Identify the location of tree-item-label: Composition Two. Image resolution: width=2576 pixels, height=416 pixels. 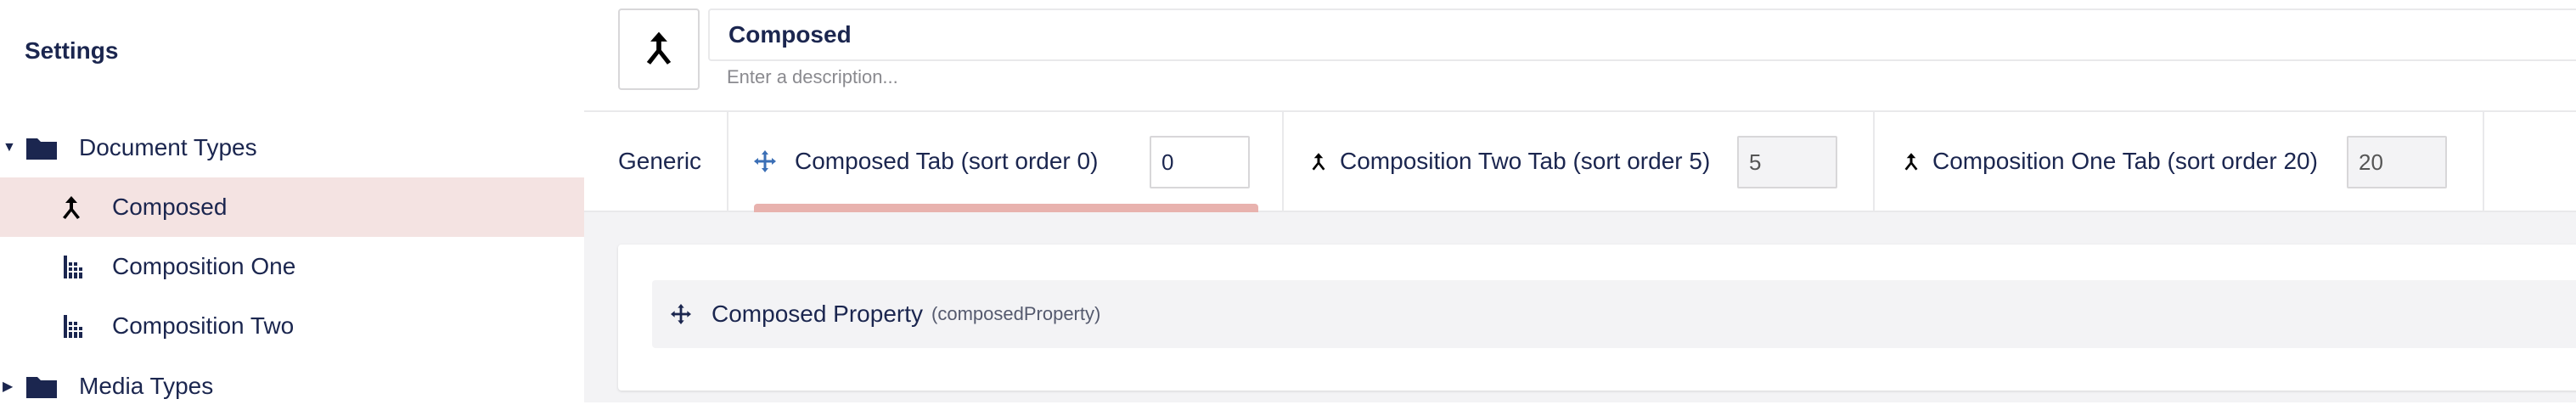
(203, 325).